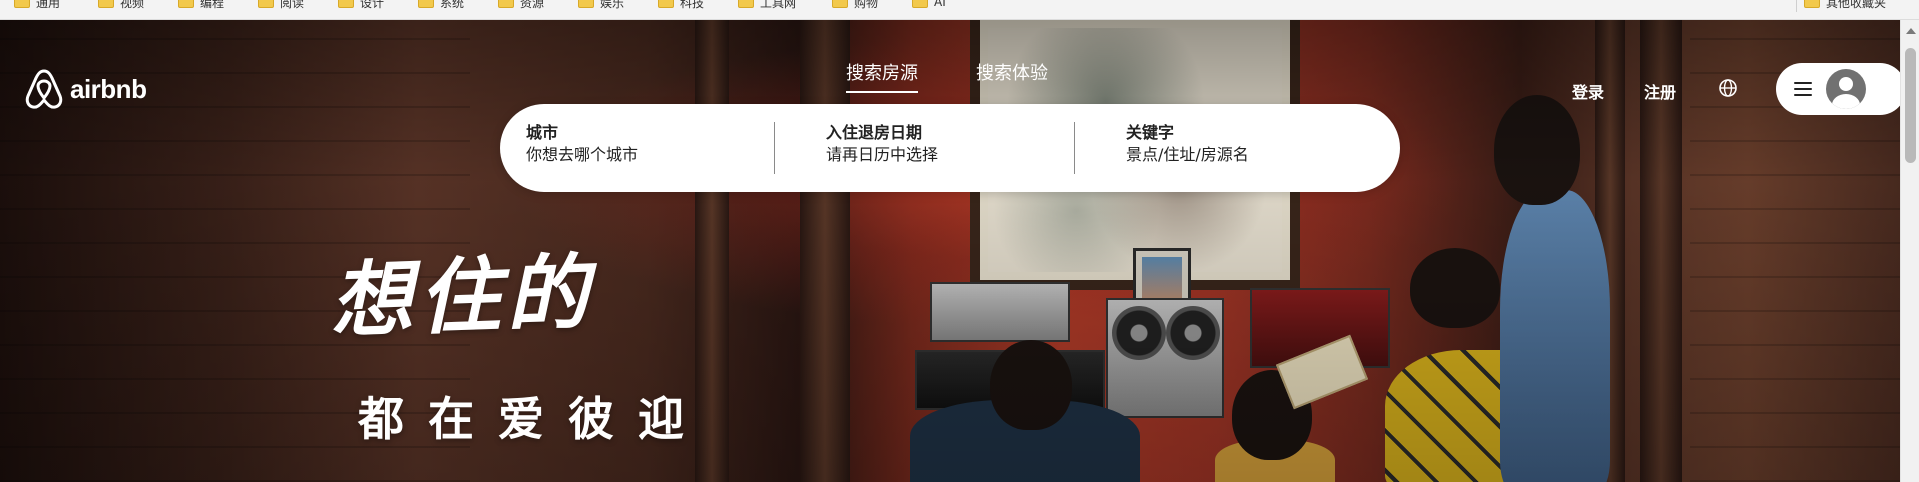 This screenshot has height=482, width=1919. I want to click on airbnb-logo: airbnb, so click(85, 89).